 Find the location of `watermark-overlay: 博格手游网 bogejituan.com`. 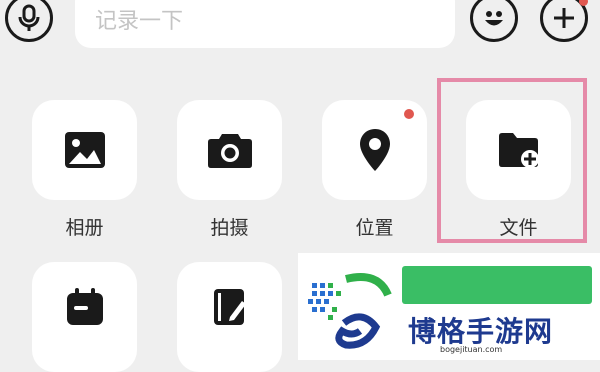

watermark-overlay: 博格手游网 bogejituan.com is located at coordinates (449, 306).